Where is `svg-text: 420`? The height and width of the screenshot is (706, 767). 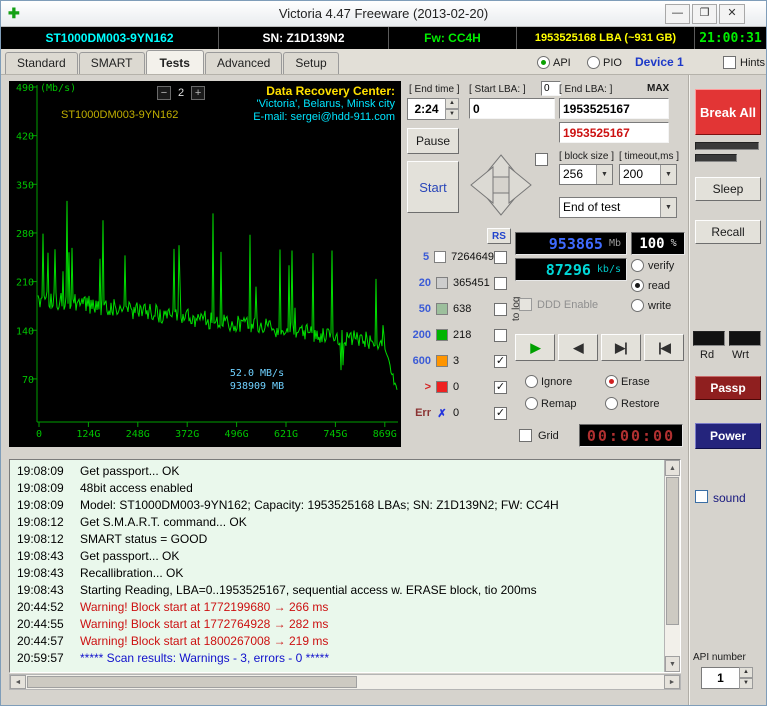 svg-text: 420 is located at coordinates (25, 137).